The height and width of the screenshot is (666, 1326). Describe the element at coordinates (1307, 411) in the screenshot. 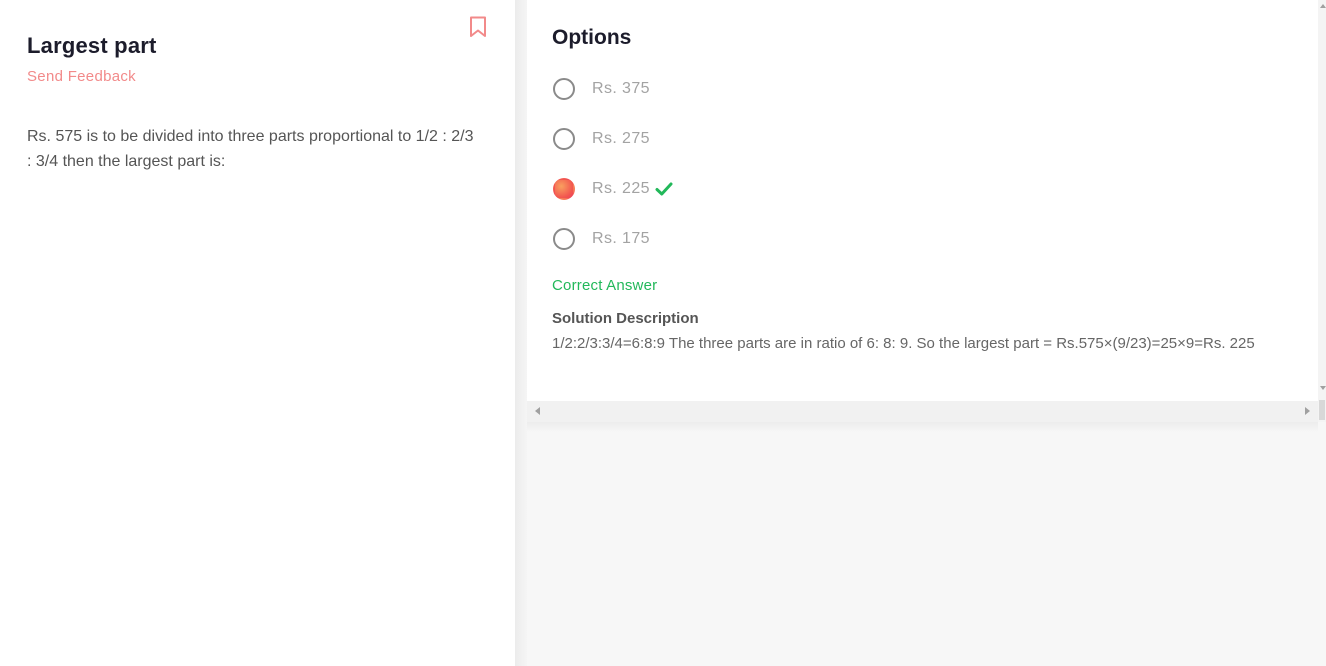

I see `scroll-right-icon` at that location.